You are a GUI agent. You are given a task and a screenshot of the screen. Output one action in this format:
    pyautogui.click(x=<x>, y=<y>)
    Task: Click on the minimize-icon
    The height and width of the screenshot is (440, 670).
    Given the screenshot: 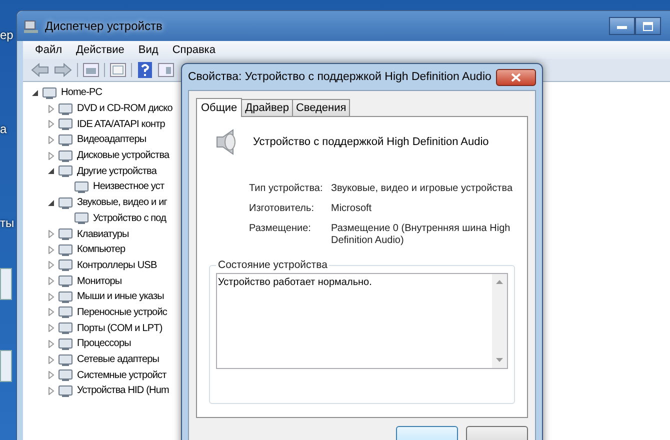 What is the action you would take?
    pyautogui.click(x=622, y=26)
    